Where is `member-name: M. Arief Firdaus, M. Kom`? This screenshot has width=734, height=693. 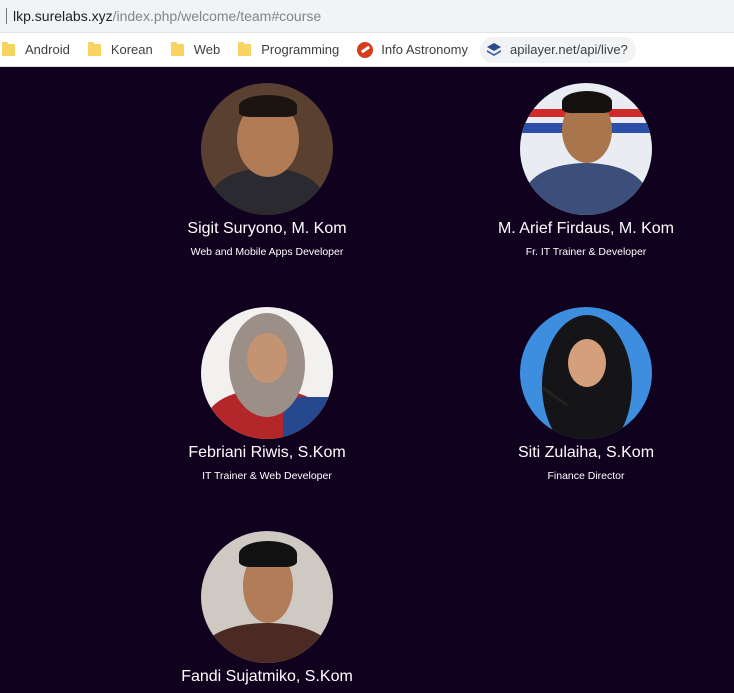 member-name: M. Arief Firdaus, M. Kom is located at coordinates (586, 228).